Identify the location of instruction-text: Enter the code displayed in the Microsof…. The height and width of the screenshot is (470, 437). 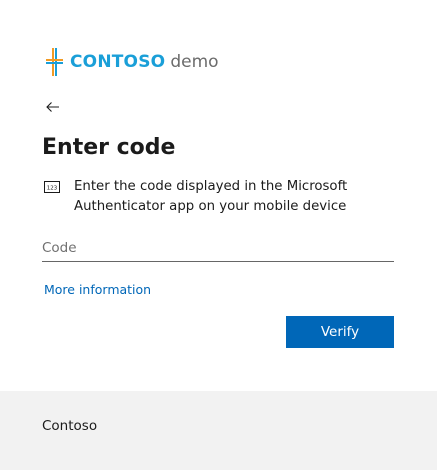
(211, 196).